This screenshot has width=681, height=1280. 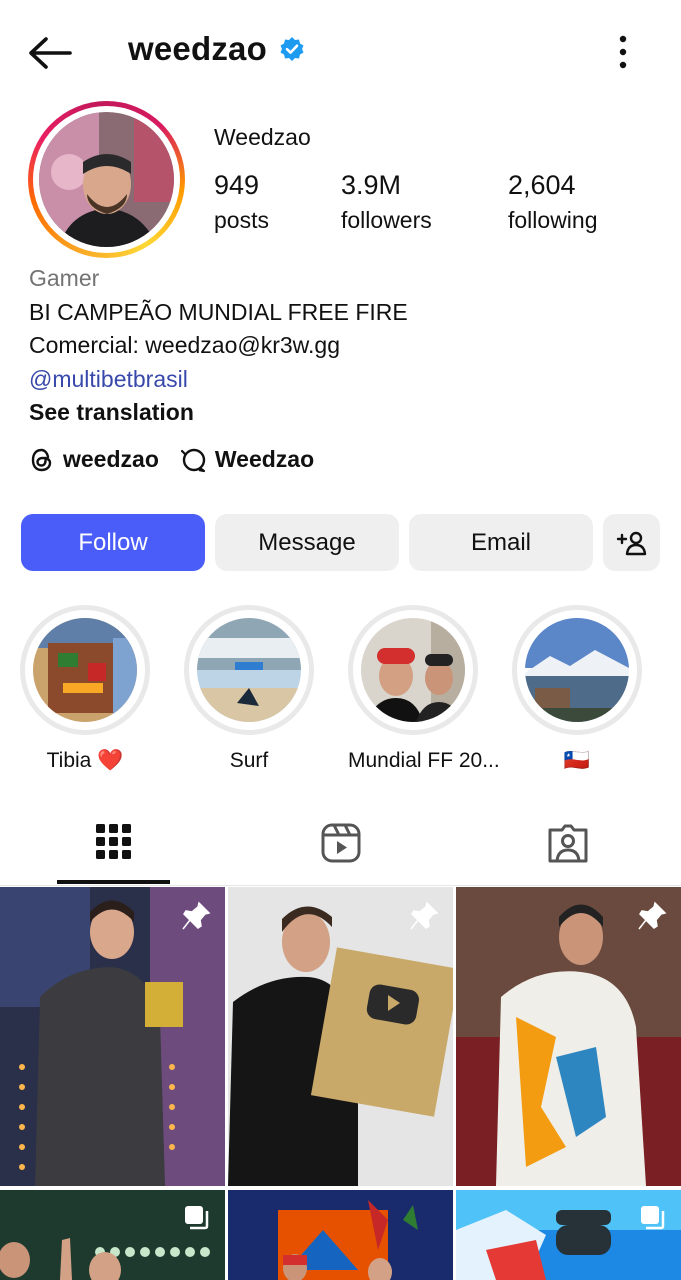 I want to click on highlight-label: 🇨🇱, so click(x=577, y=760).